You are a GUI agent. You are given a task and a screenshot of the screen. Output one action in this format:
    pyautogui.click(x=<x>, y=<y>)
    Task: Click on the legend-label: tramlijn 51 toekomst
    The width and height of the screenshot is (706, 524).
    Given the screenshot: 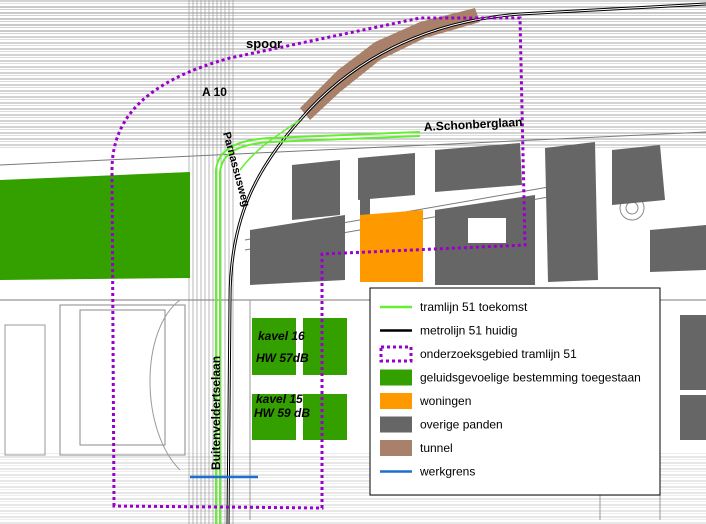 What is the action you would take?
    pyautogui.click(x=474, y=307)
    